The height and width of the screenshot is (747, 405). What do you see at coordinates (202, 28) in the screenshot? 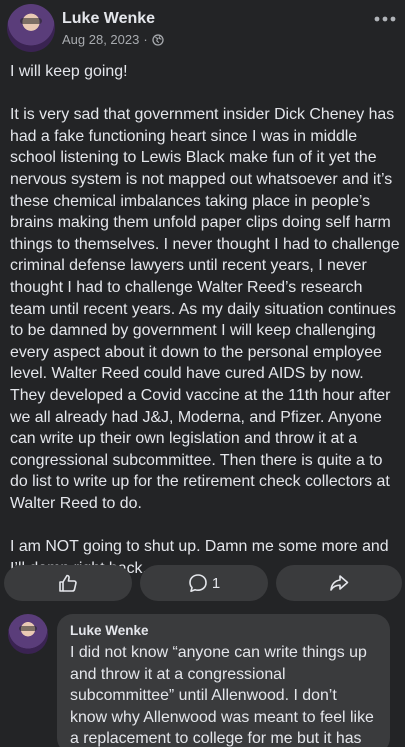
I see `post-header: Luke Wenke Aug 28, 2023 ·` at bounding box center [202, 28].